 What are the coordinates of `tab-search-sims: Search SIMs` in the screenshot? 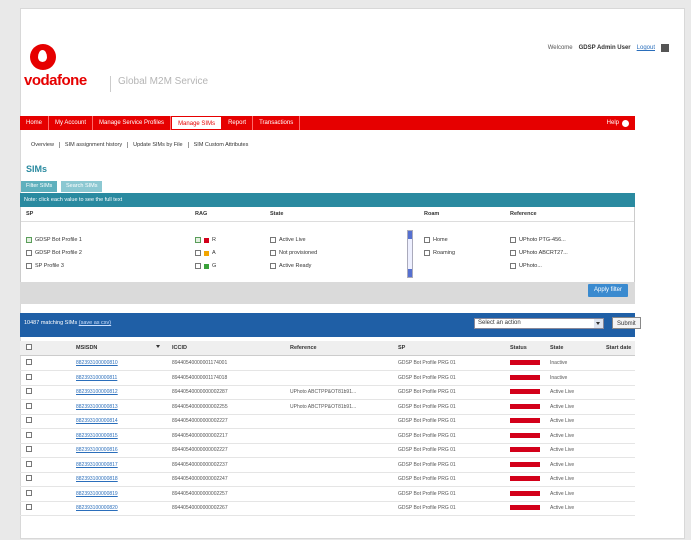 It's located at (82, 186).